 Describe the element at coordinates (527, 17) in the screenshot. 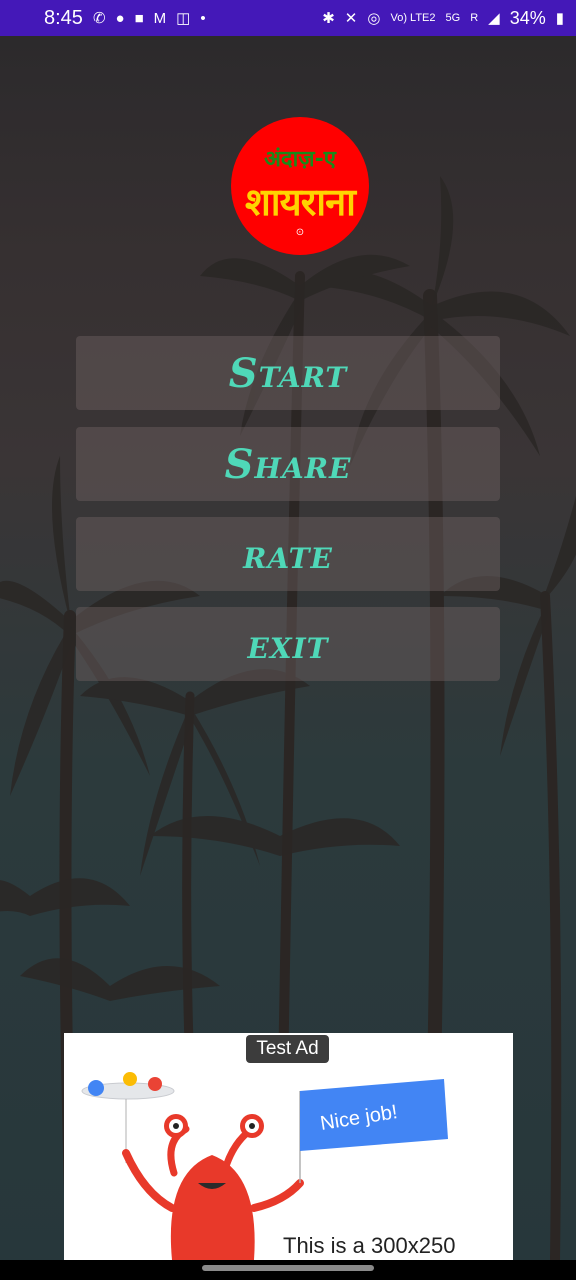

I see `battery-percent: 34%` at that location.